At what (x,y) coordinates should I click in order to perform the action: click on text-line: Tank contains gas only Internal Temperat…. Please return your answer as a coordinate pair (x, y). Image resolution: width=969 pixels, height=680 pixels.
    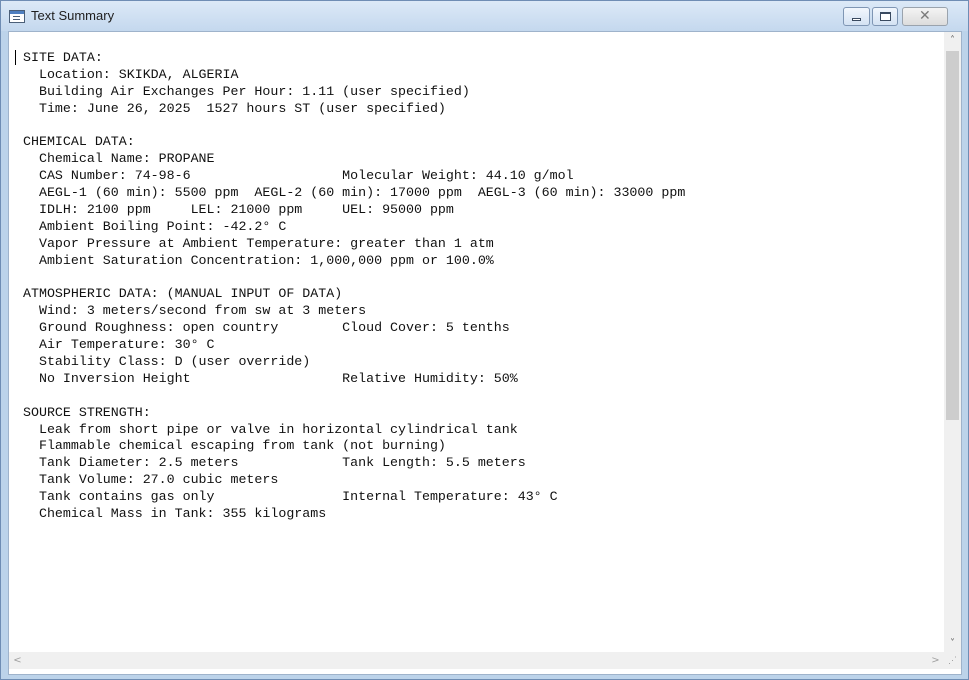
    Looking at the image, I should click on (290, 497).